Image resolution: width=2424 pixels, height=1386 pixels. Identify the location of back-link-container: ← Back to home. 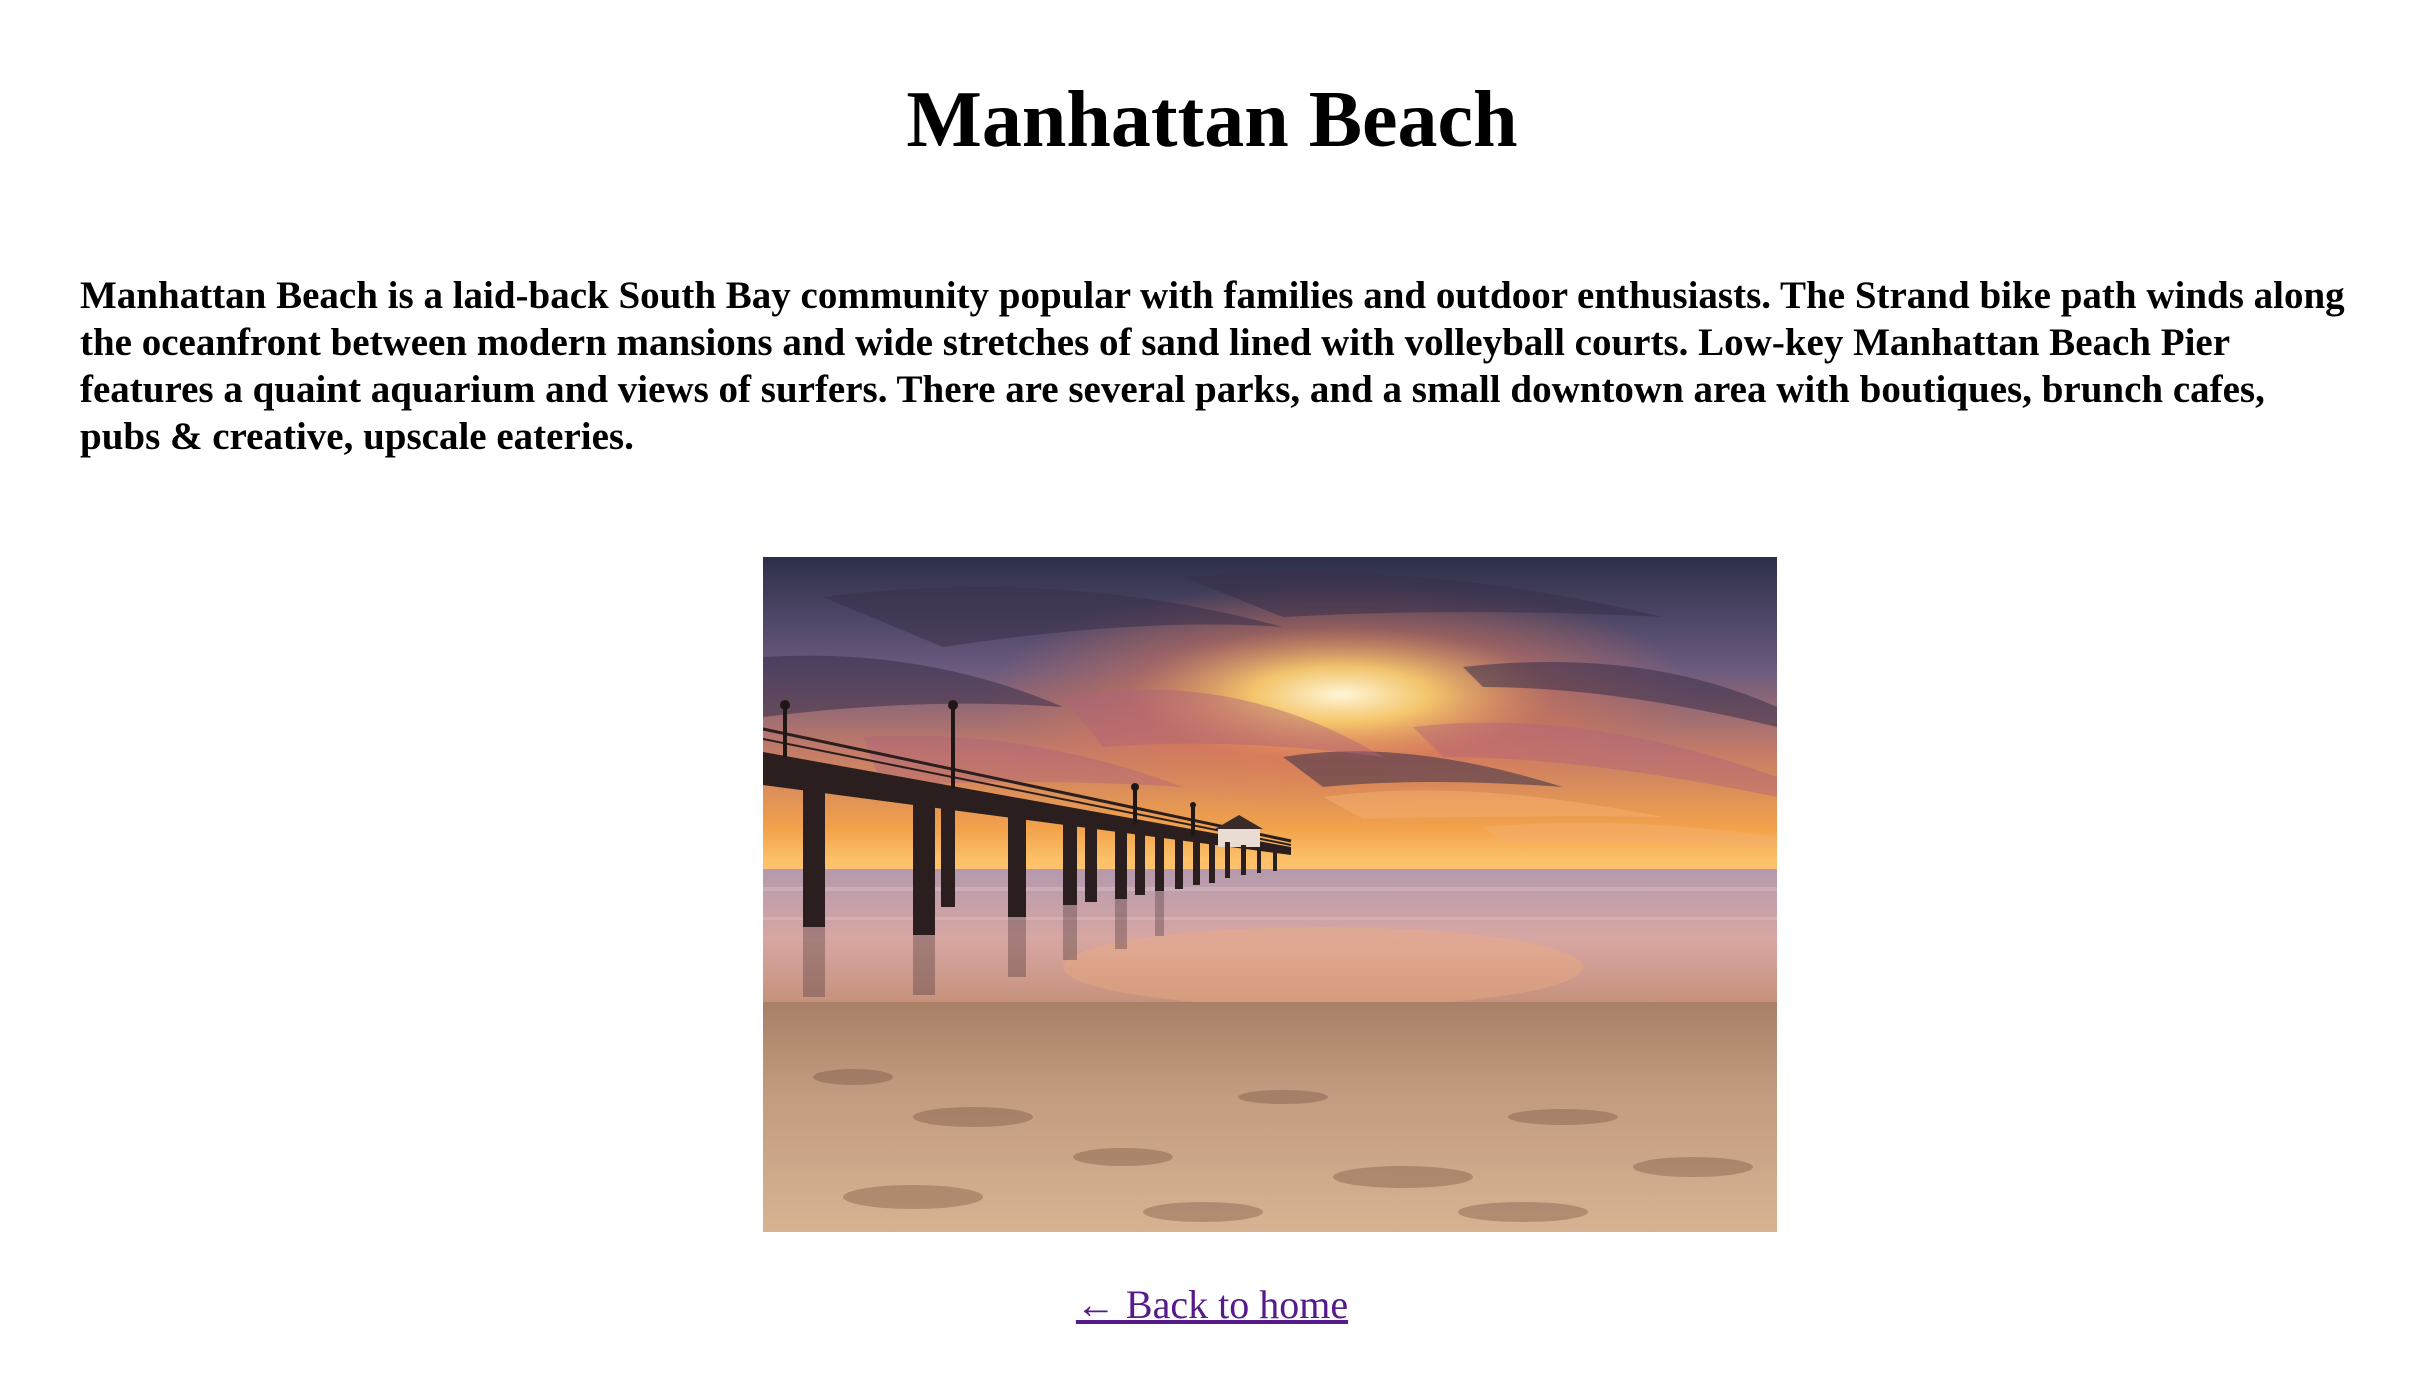
(1212, 1305).